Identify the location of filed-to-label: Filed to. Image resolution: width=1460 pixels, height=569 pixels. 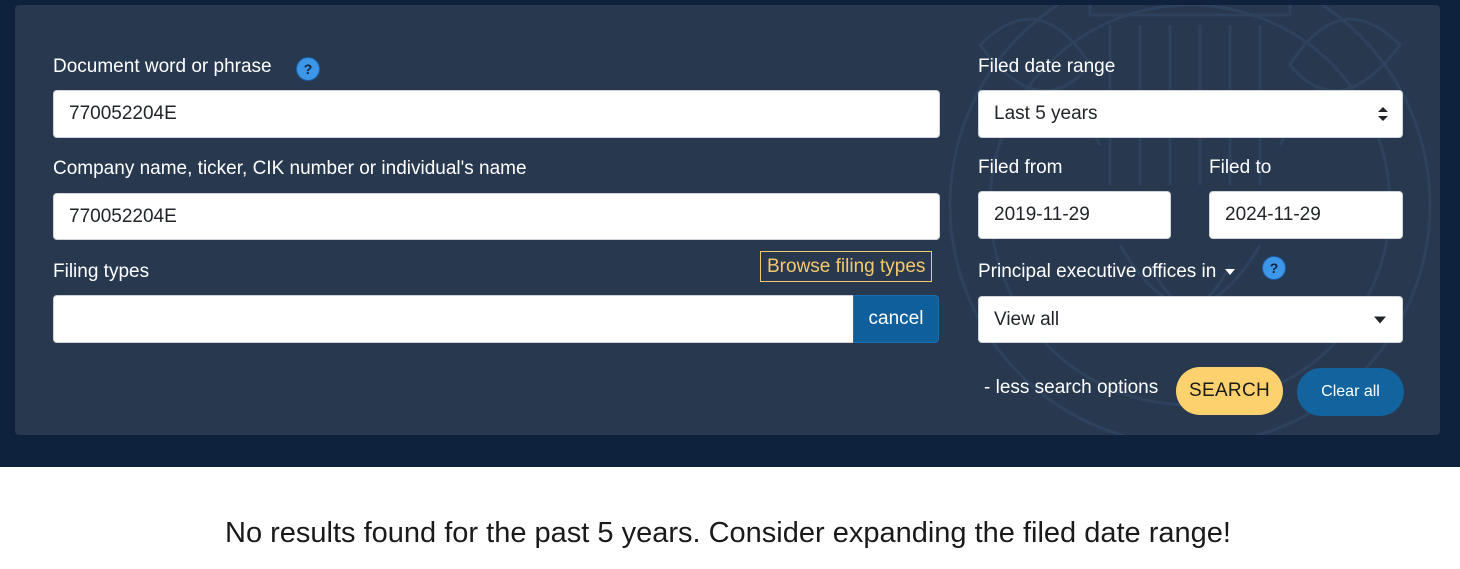
(1240, 167).